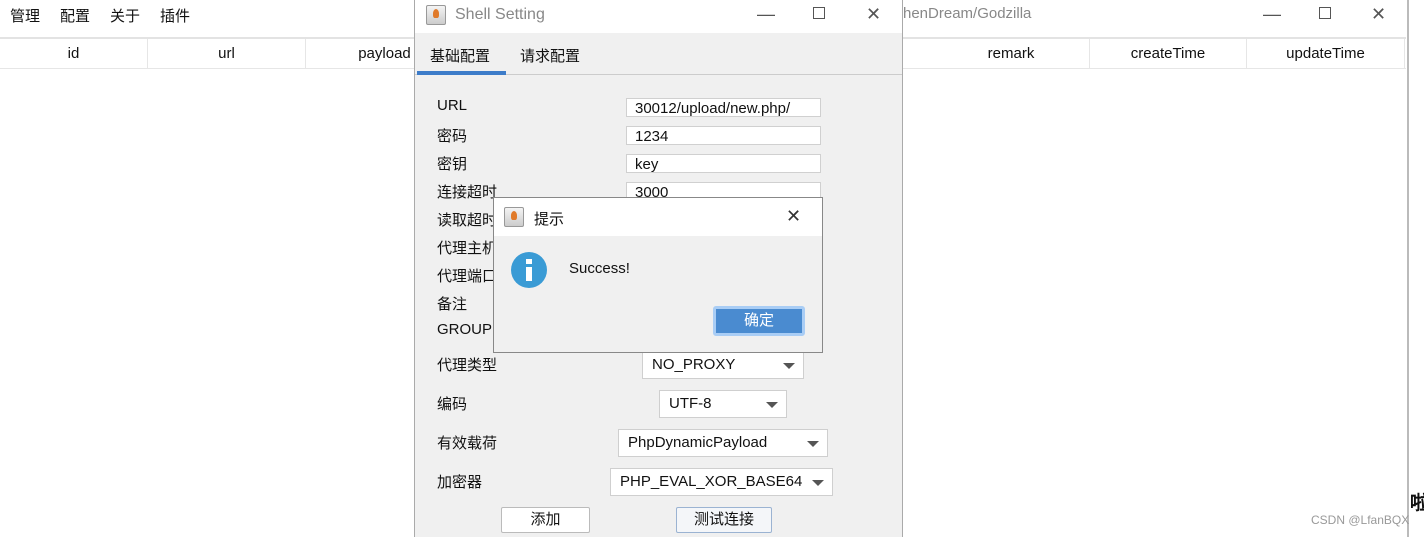 Image resolution: width=1424 pixels, height=537 pixels. What do you see at coordinates (1326, 54) in the screenshot?
I see `column-updatetime: updateTime` at bounding box center [1326, 54].